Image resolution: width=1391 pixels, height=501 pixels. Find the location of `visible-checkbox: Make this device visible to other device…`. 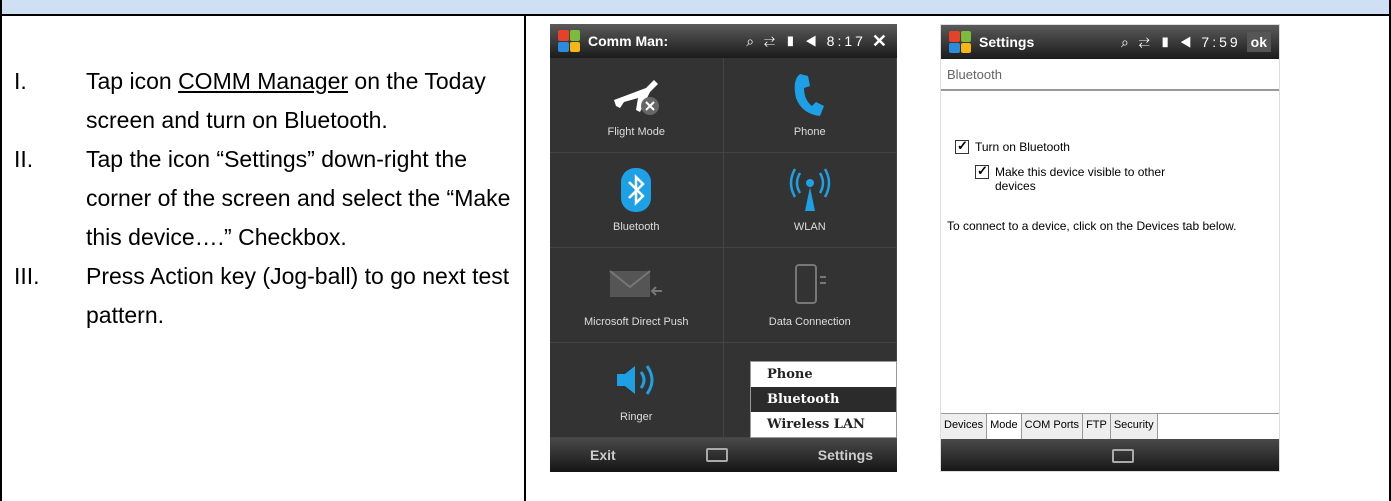

visible-checkbox: Make this device visible to other device… is located at coordinates (1085, 178).